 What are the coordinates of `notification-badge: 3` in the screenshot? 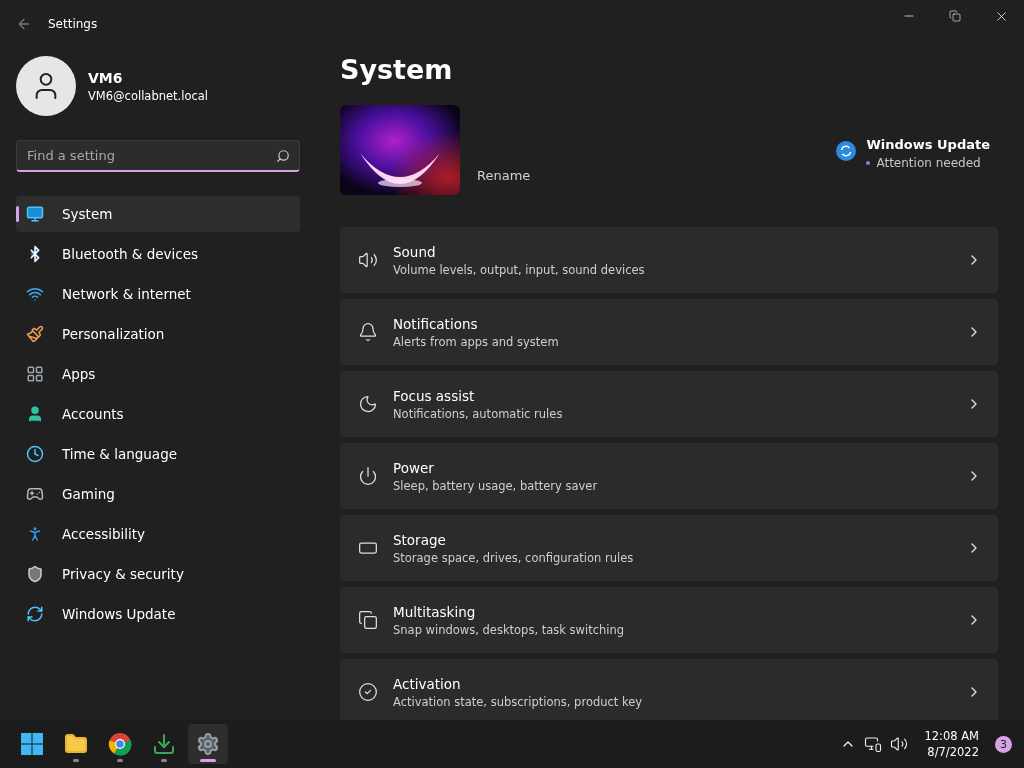 It's located at (1003, 744).